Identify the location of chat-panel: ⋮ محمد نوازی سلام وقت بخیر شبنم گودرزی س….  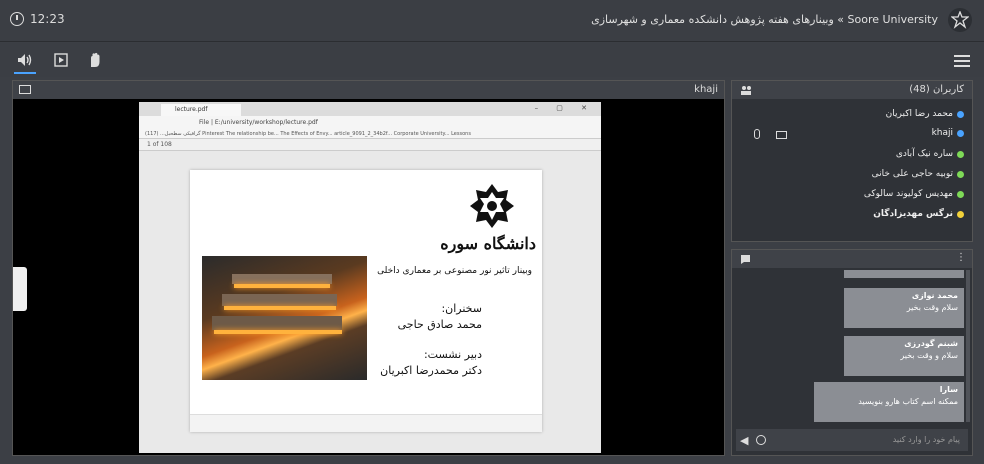
(852, 352).